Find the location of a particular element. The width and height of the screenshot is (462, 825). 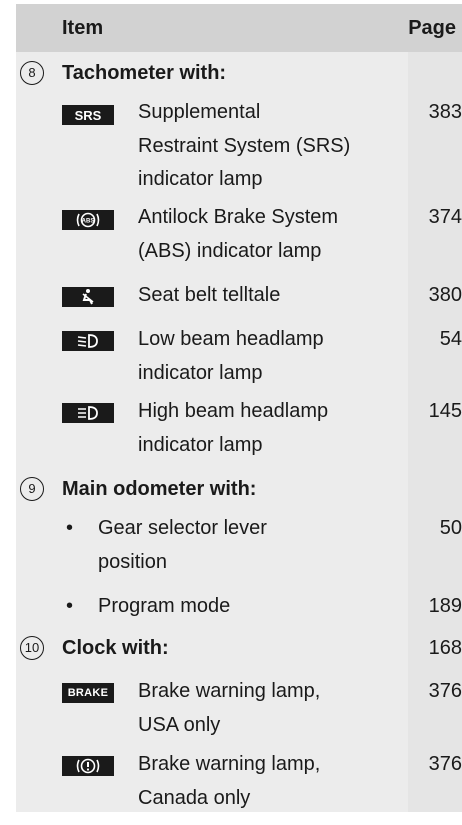

clock-page: 168 is located at coordinates (445, 648).